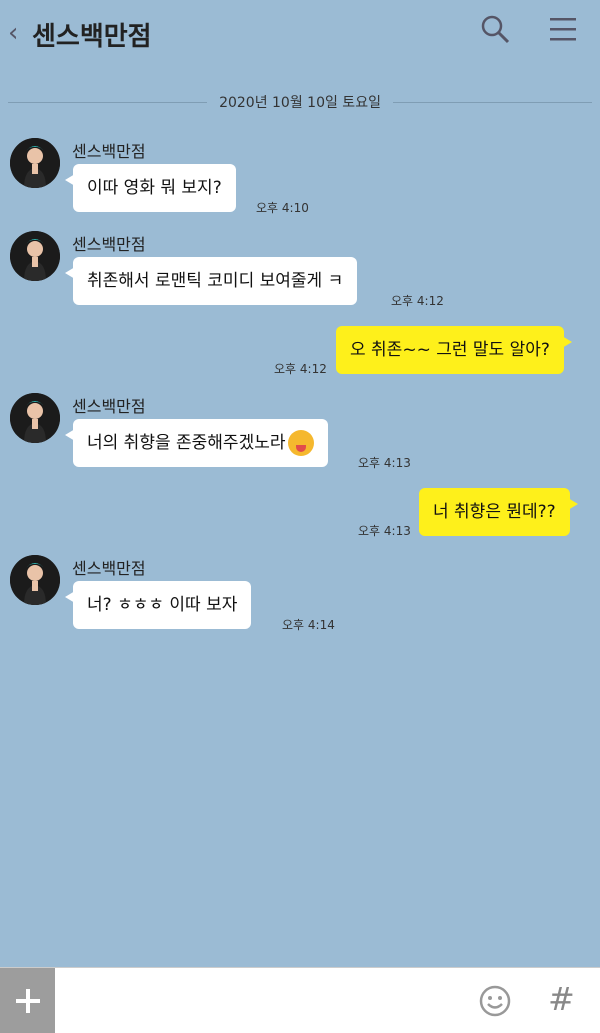 This screenshot has width=600, height=1033. What do you see at coordinates (108, 102) in the screenshot?
I see `date-divider-left` at bounding box center [108, 102].